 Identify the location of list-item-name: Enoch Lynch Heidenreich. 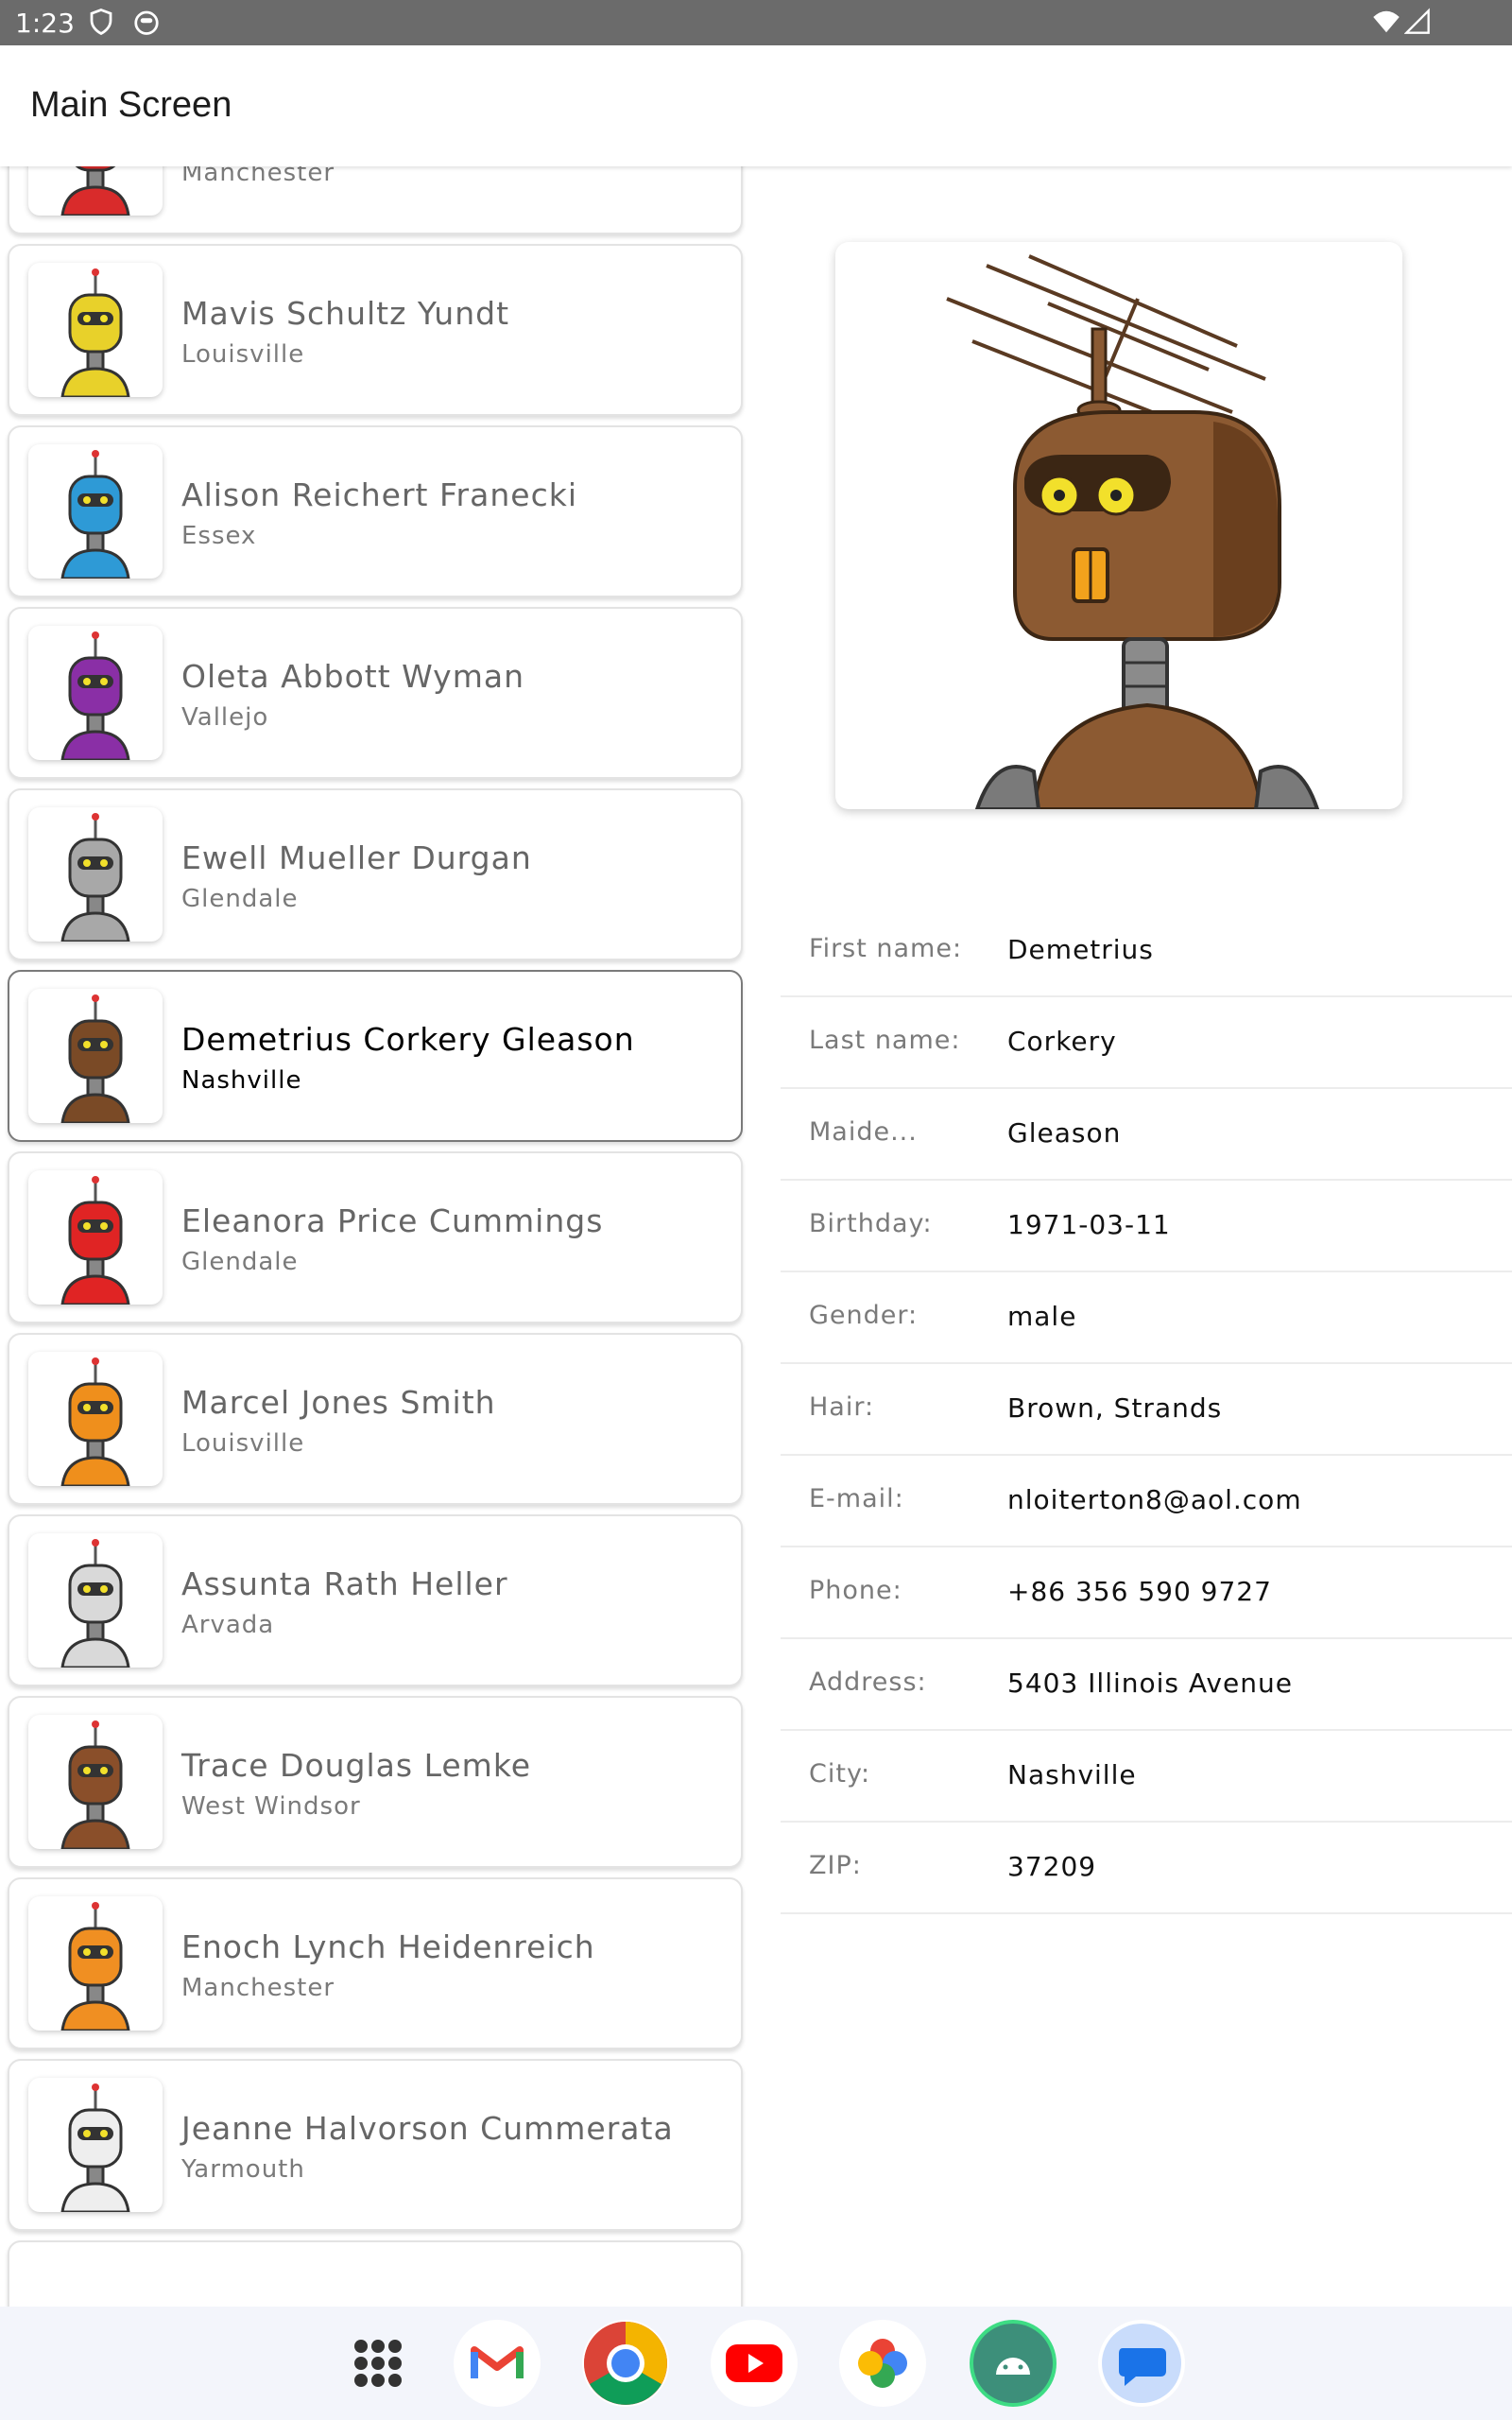
(388, 1947).